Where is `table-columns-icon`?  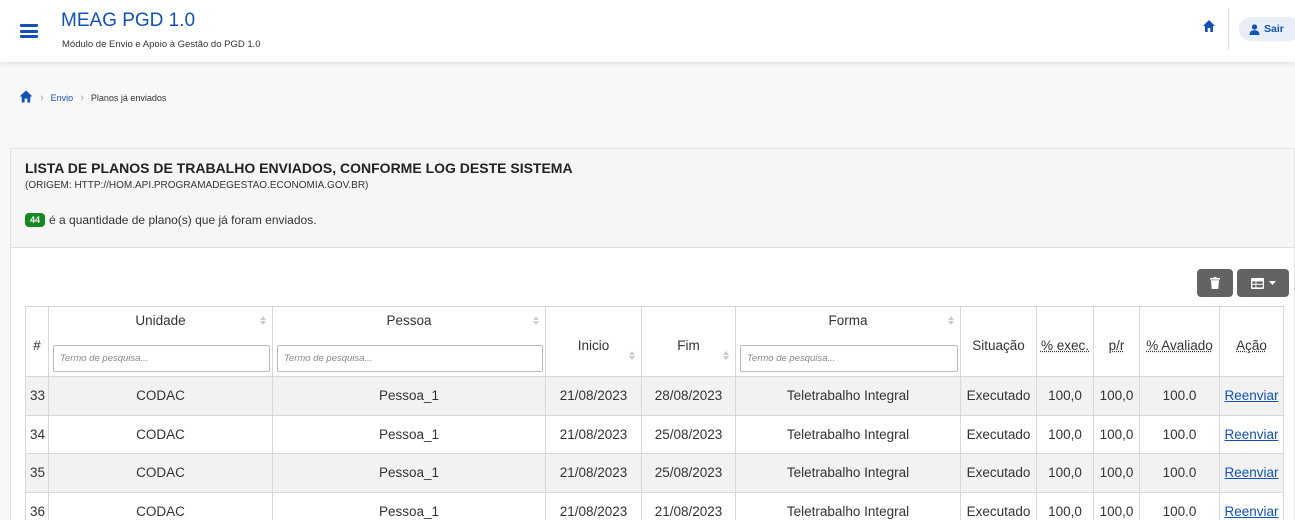 table-columns-icon is located at coordinates (1257, 283).